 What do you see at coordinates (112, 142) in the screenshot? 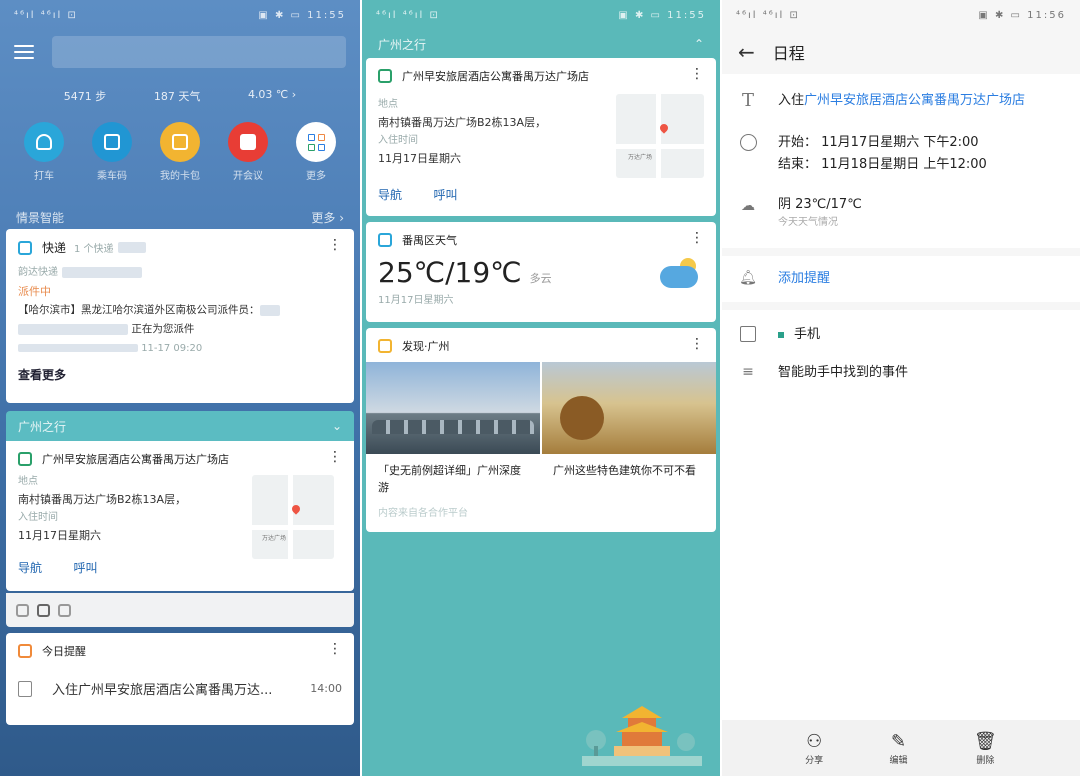
I see `barcode-icon` at bounding box center [112, 142].